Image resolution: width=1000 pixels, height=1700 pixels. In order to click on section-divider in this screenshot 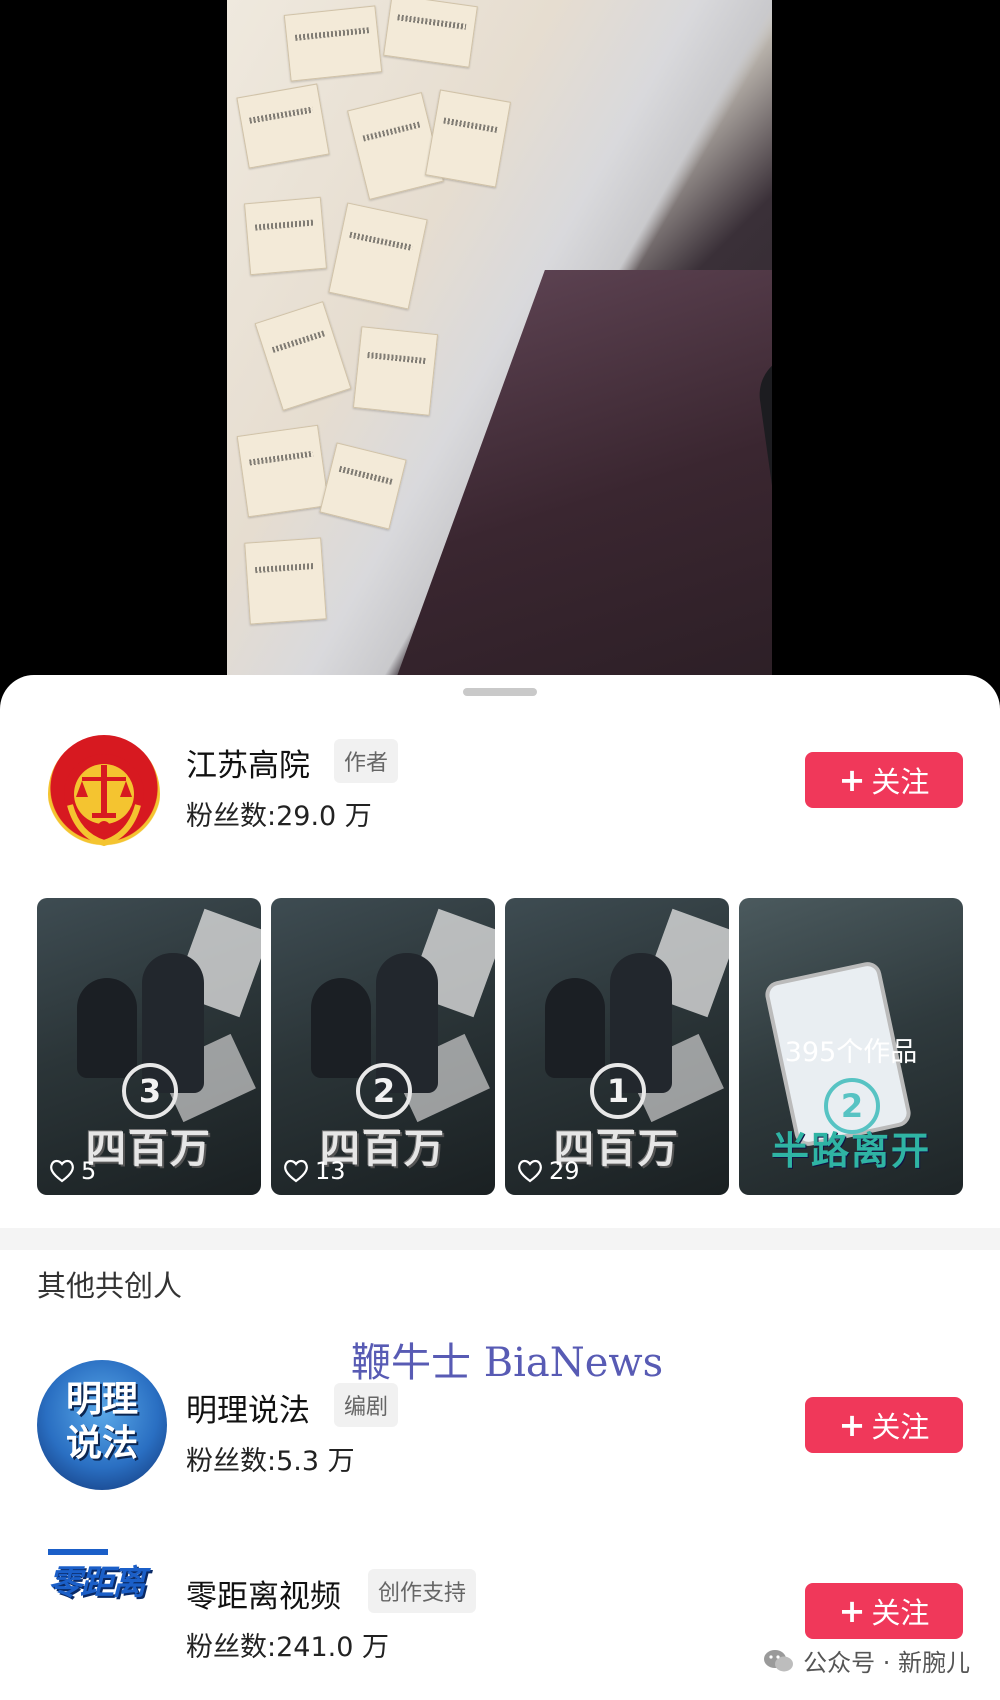, I will do `click(500, 1239)`.